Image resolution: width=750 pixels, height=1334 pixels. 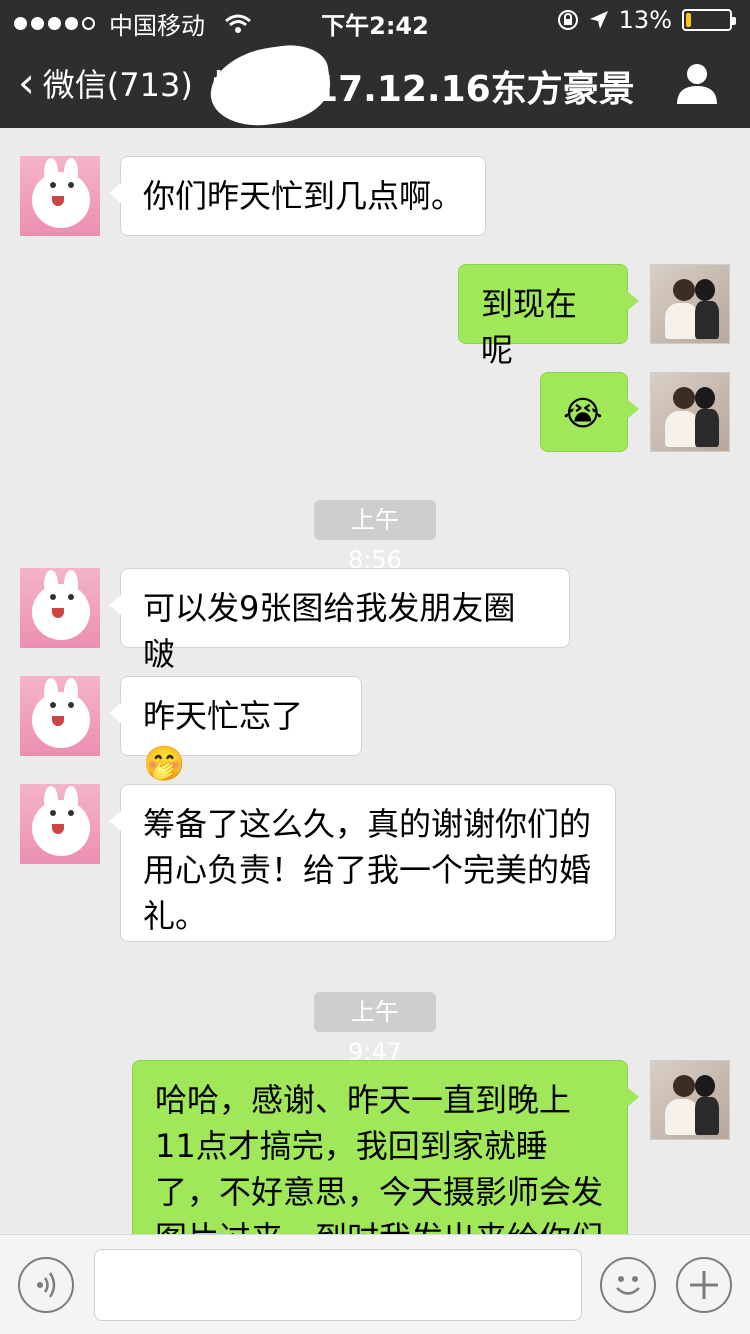 What do you see at coordinates (689, 20) in the screenshot?
I see `battery-fill` at bounding box center [689, 20].